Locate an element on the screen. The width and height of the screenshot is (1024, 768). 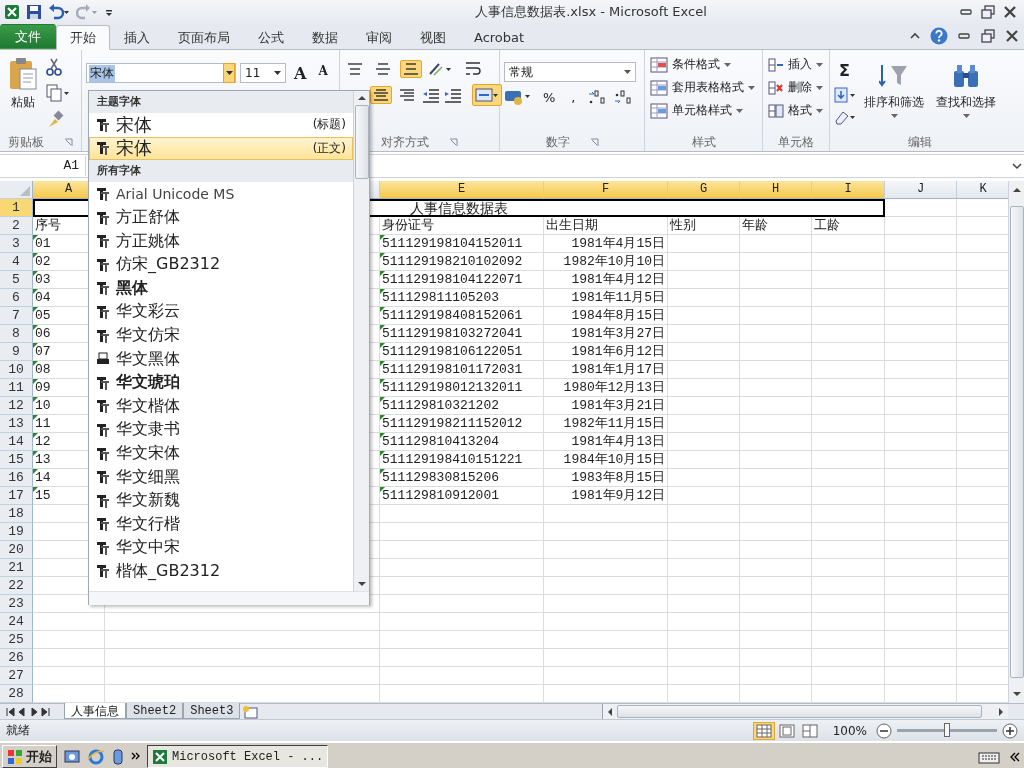
comma-style-button: , is located at coordinates (573, 97).